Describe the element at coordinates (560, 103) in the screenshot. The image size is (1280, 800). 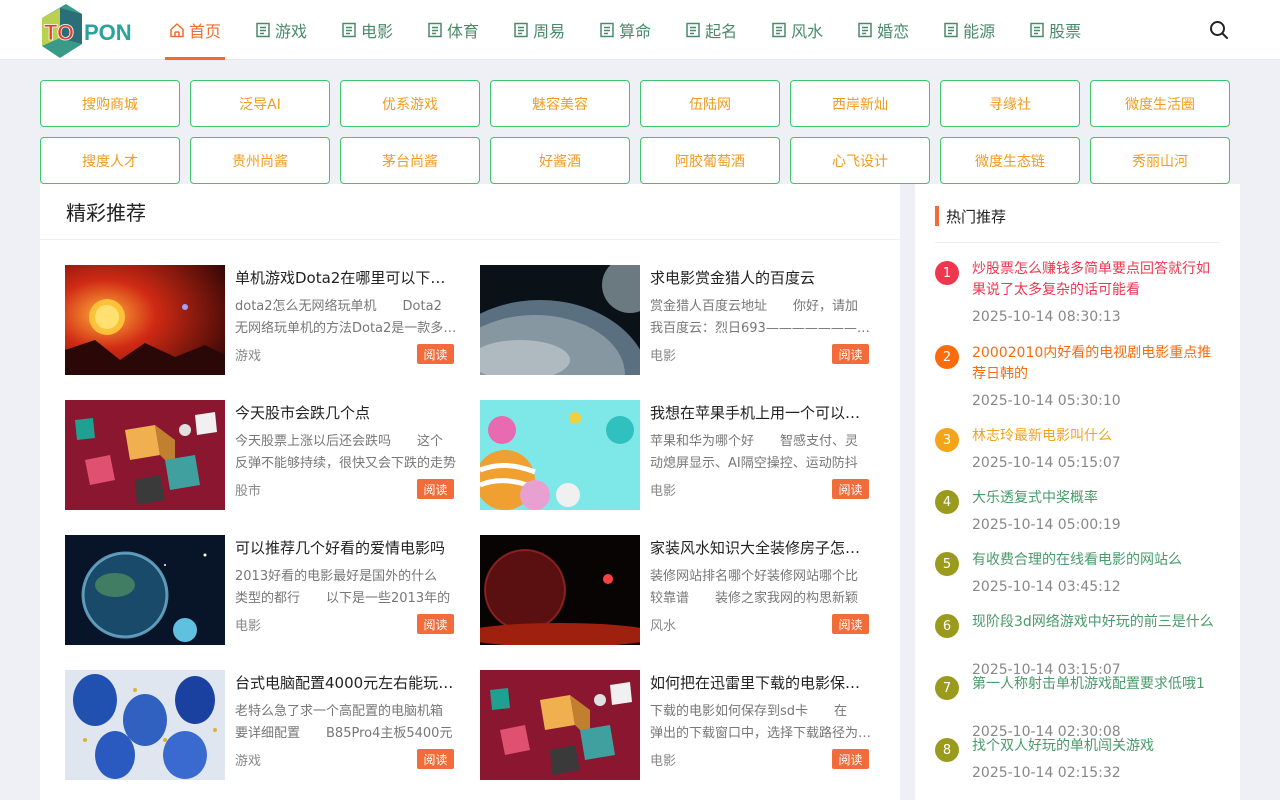
I see `partner-link: 魅容美容` at that location.